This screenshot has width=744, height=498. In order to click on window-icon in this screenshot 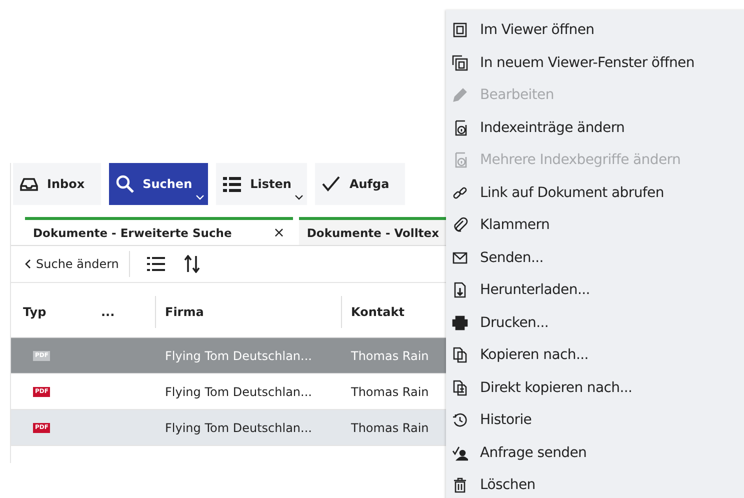, I will do `click(460, 30)`.